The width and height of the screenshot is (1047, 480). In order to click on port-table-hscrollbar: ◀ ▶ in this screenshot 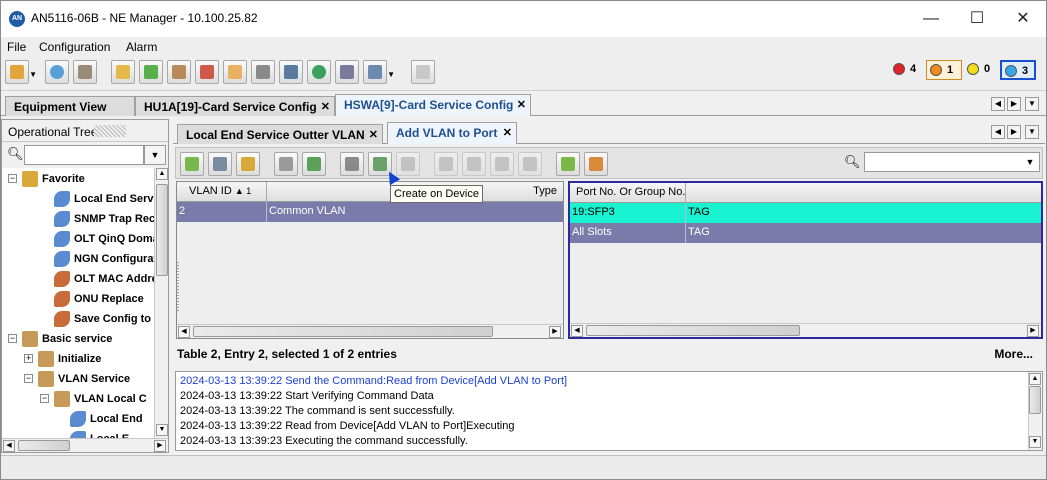, I will do `click(805, 330)`.